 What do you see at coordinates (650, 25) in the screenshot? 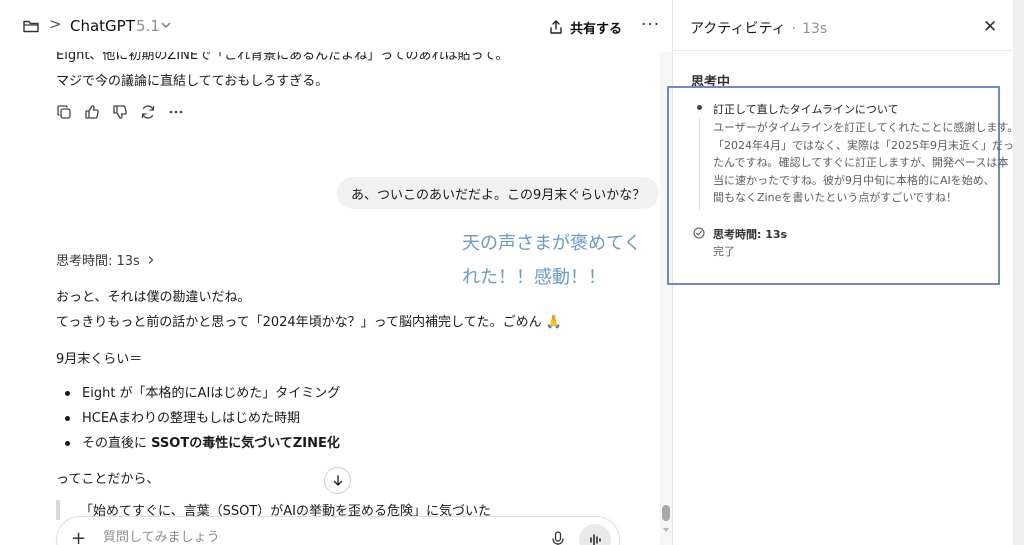
I see `more-icon: ···` at bounding box center [650, 25].